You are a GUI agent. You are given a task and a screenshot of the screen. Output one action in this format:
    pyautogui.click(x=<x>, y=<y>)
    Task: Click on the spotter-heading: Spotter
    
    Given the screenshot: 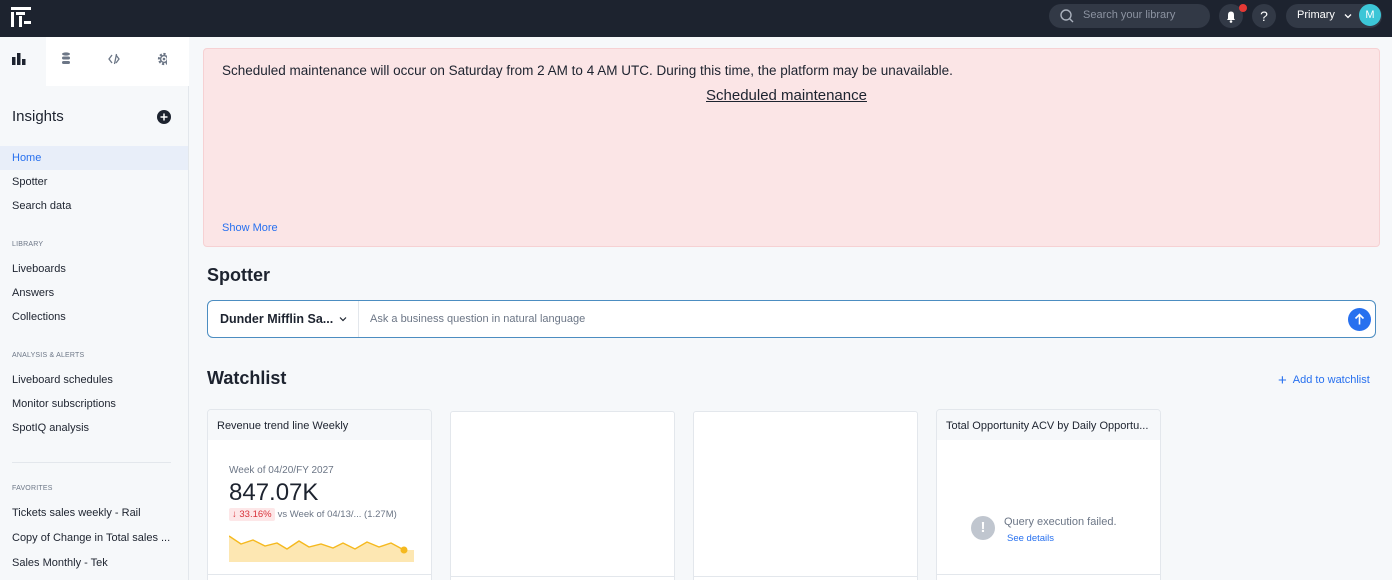 What is the action you would take?
    pyautogui.click(x=238, y=275)
    